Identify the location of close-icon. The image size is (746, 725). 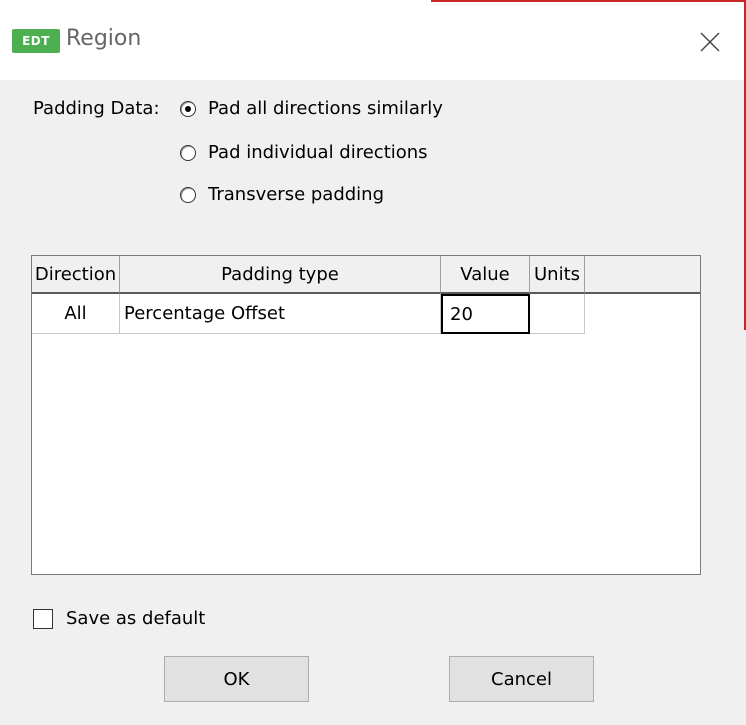
(710, 42).